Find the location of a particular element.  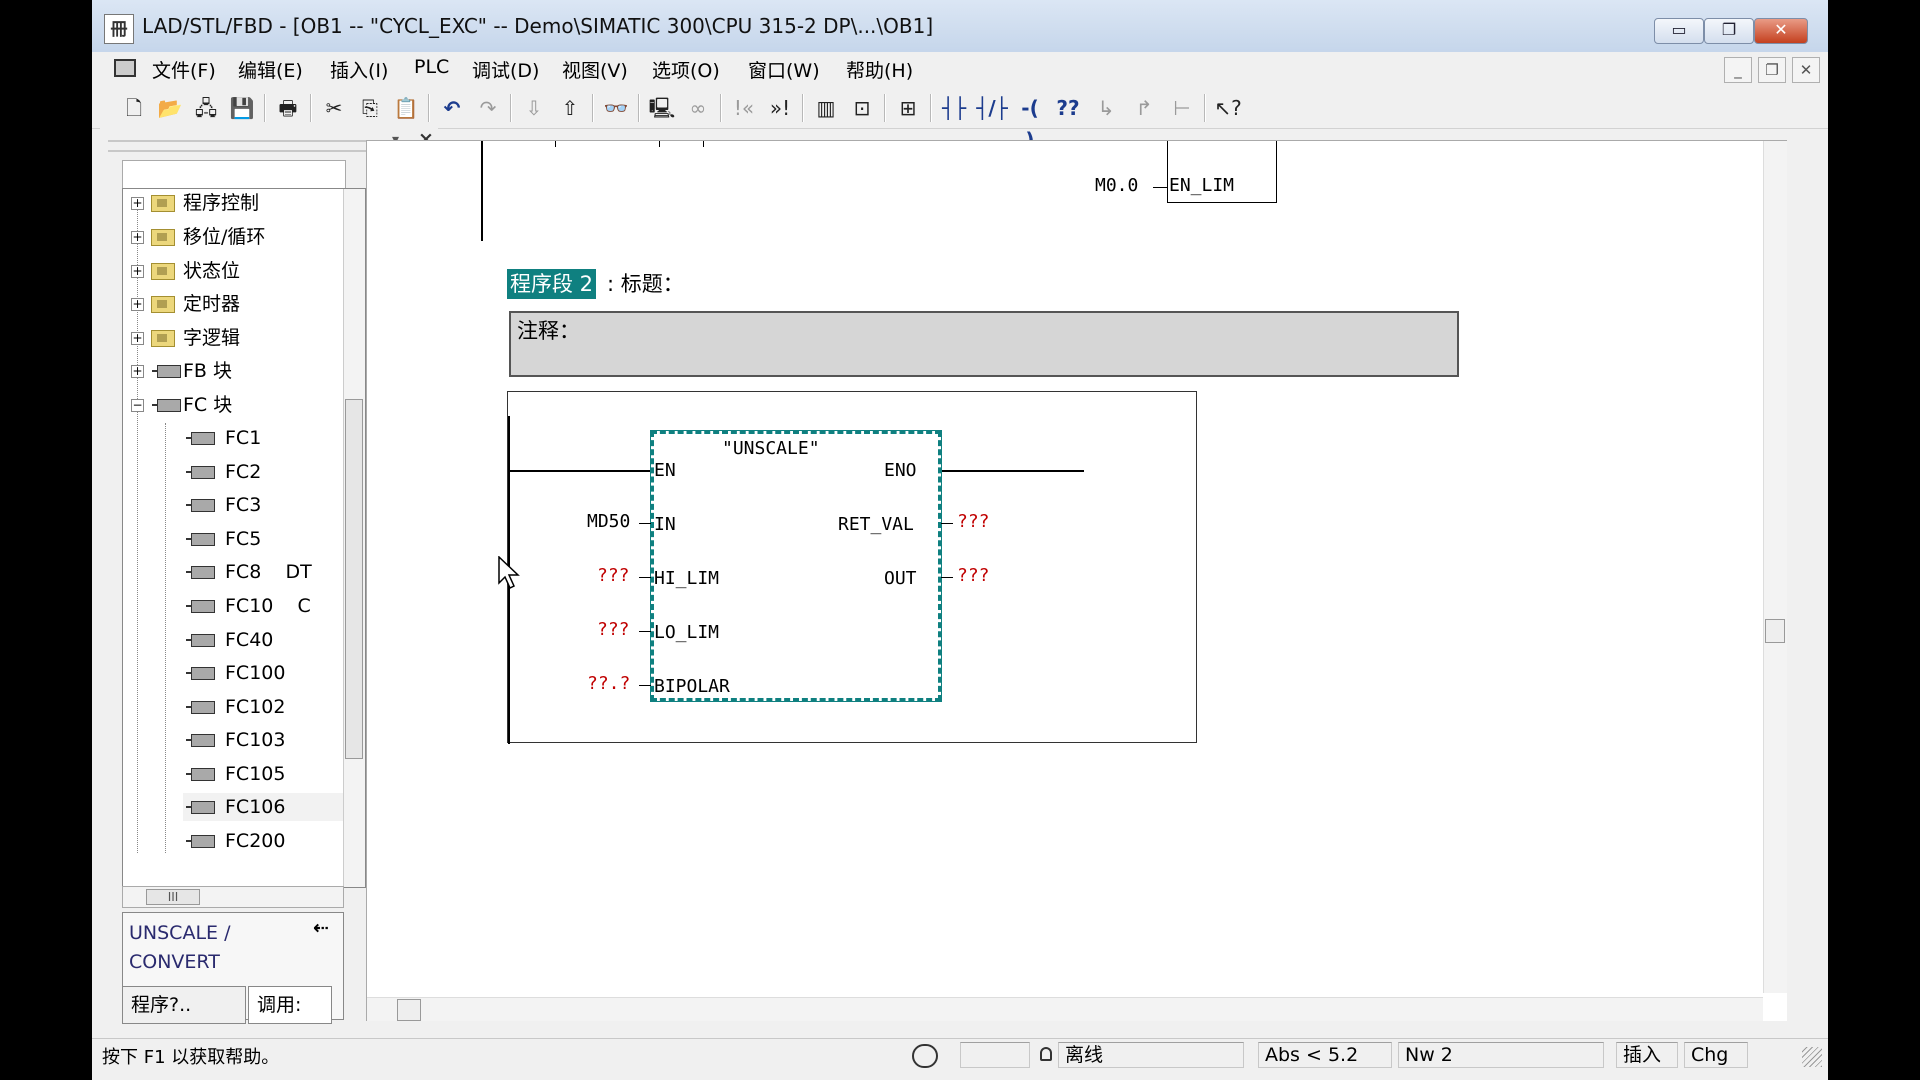

previous-network-button: !« is located at coordinates (744, 108).